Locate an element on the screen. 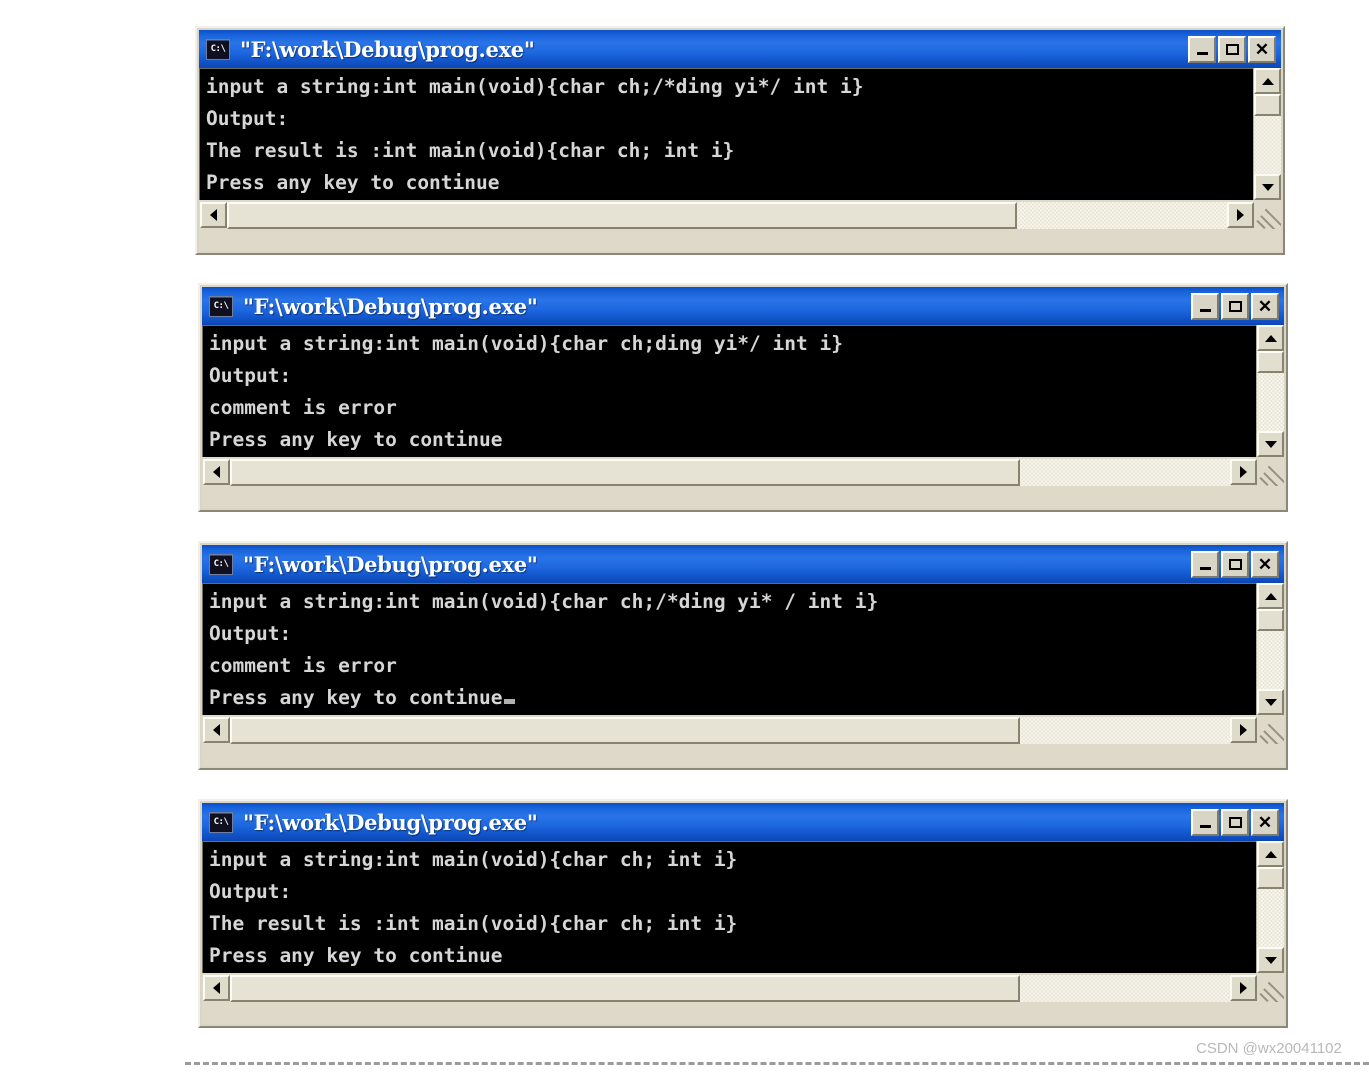  console-line: Press any key to continue is located at coordinates (356, 439).